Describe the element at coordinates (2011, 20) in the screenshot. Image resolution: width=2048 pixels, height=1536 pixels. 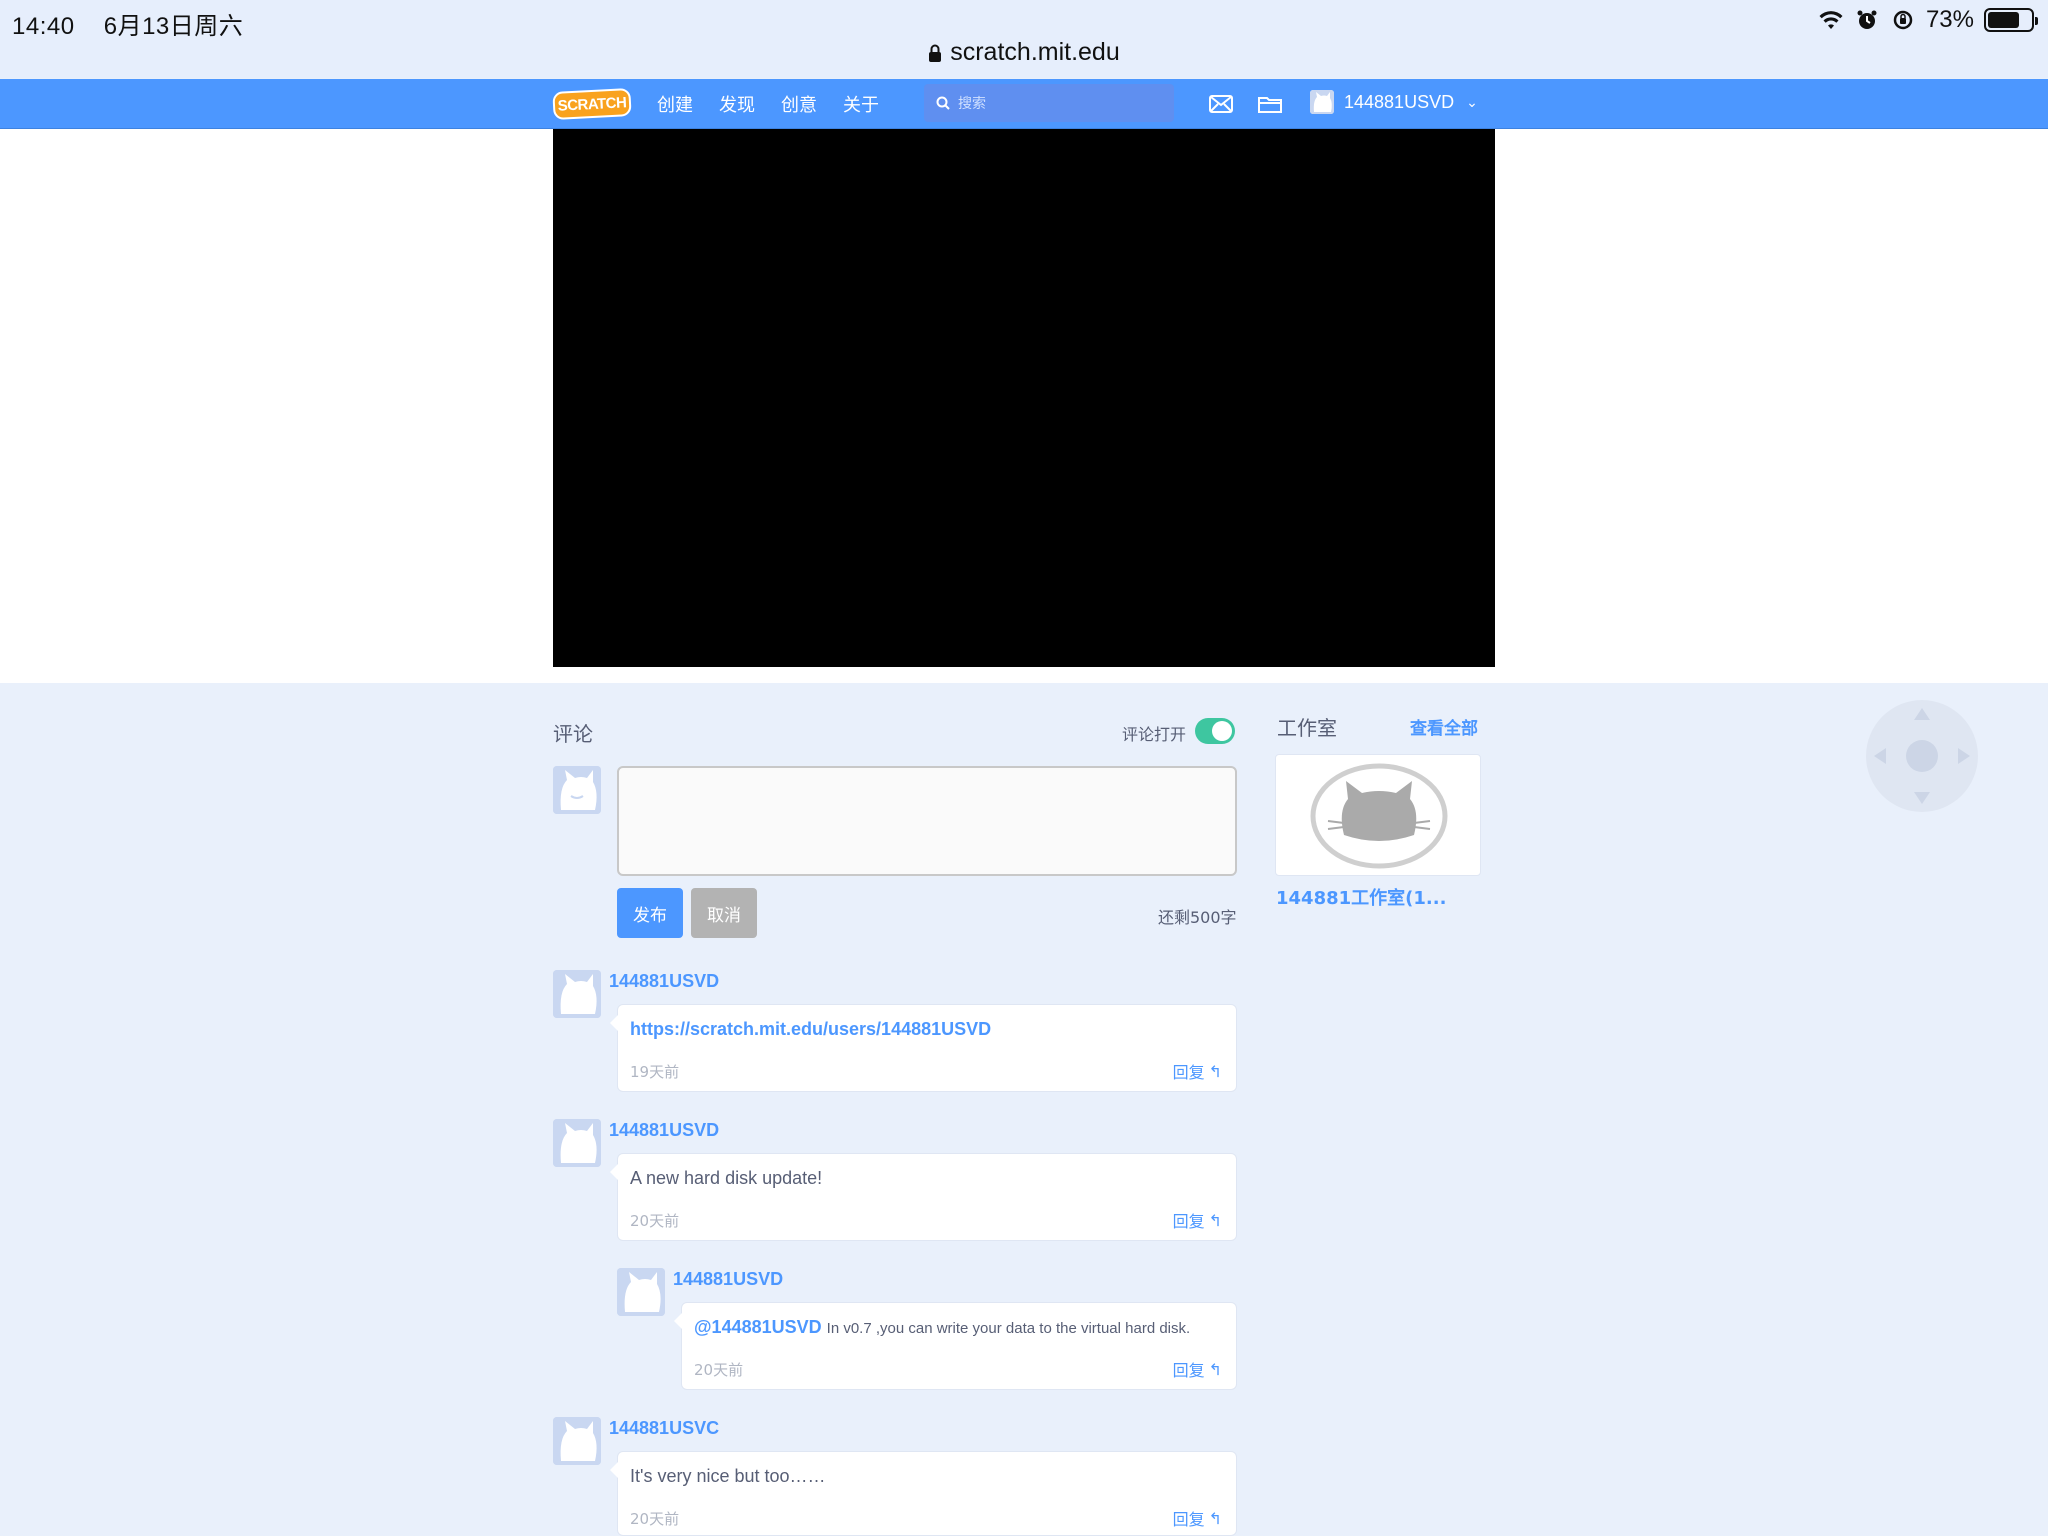
I see `battery-icon` at that location.